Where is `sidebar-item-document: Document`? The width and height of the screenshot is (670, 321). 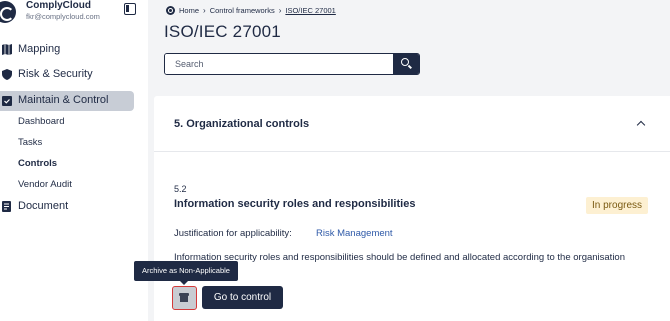
sidebar-item-document: Document is located at coordinates (67, 207).